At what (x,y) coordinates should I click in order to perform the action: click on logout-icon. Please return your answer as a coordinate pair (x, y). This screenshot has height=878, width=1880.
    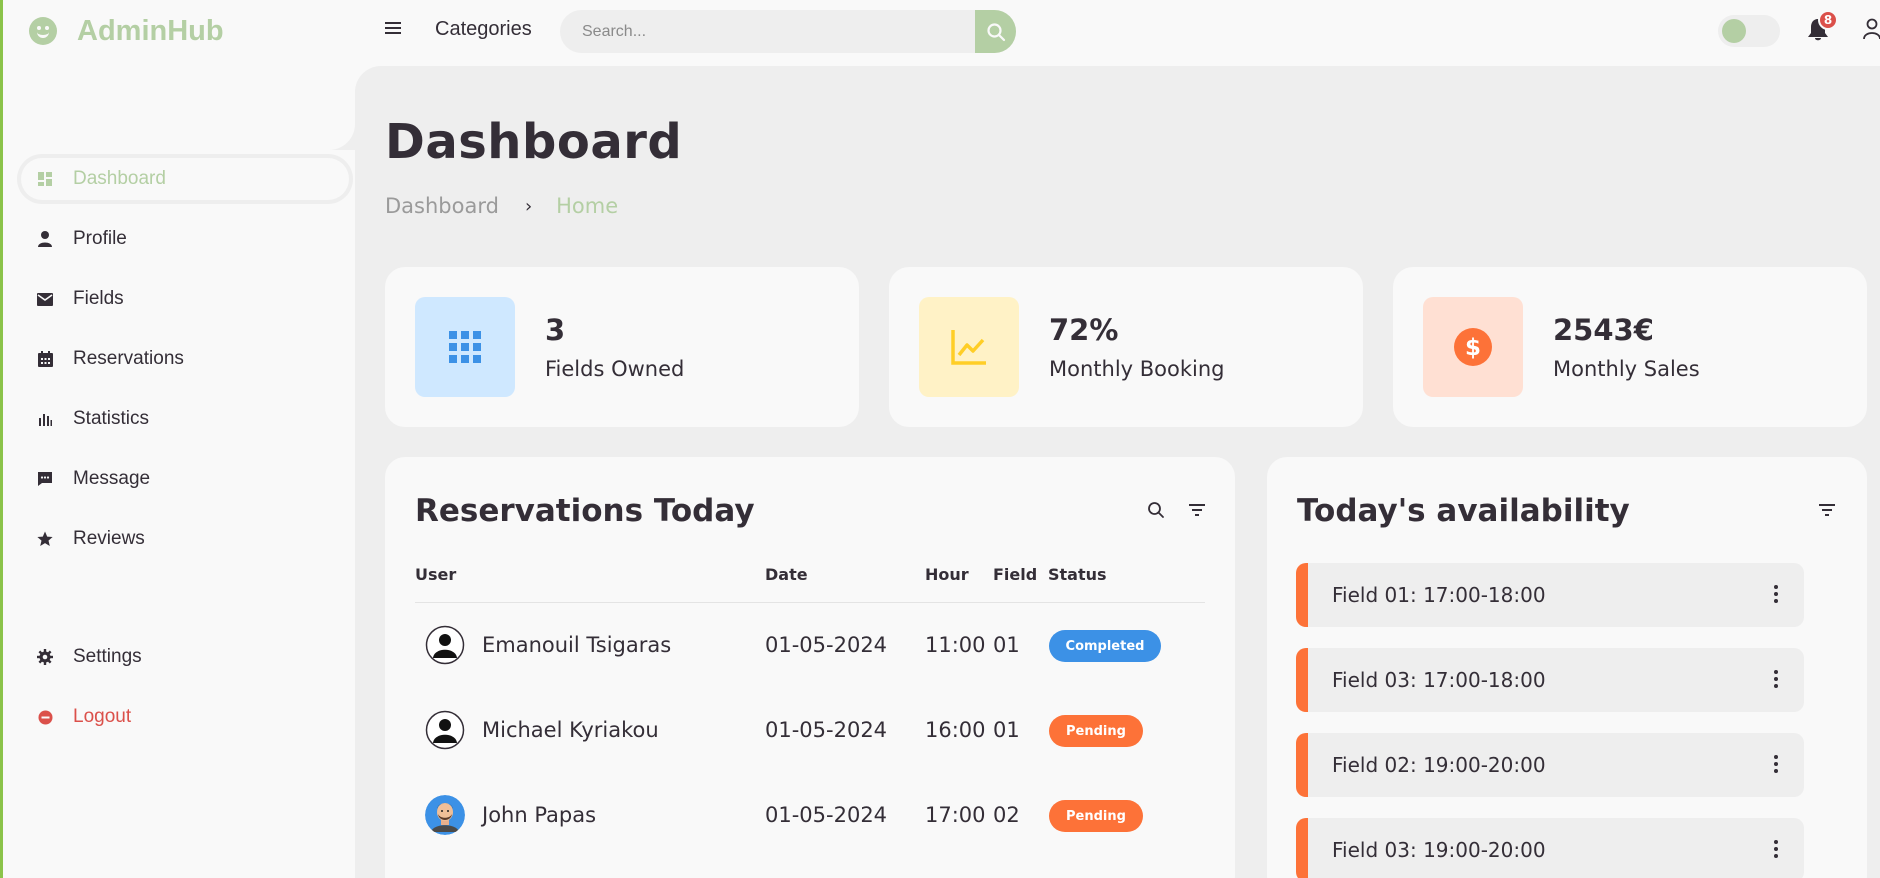
    Looking at the image, I should click on (45, 717).